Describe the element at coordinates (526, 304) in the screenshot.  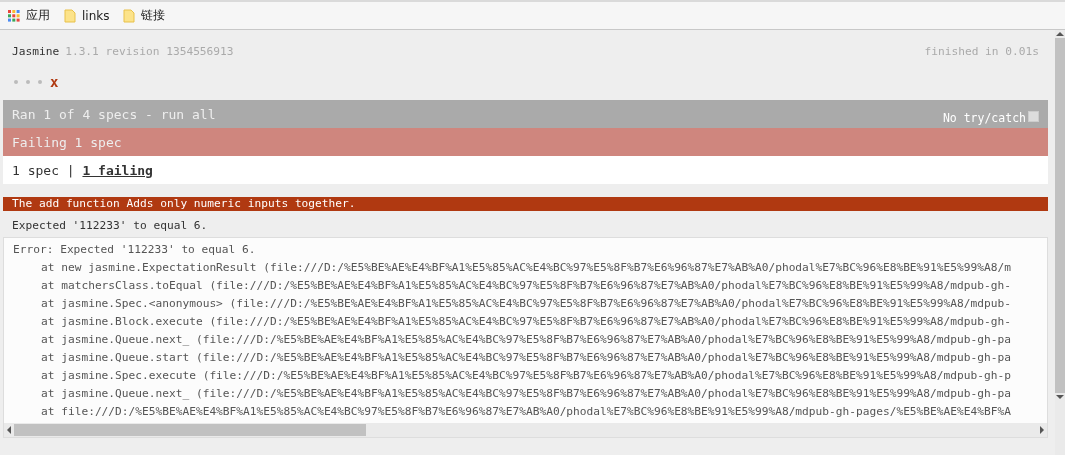
I see `stack-trace-line: at jasmine.Spec.<anonymous> (file:///D:/%E5%BE%AE%E4%BF%A1%E5%85%AC%E4%BC%97%E5%8F%B7%E6%96%87%E7%AB%A0/phodal%E7%BC%96%E8%BE%91%E5%99%A8/mdpub-` at that location.